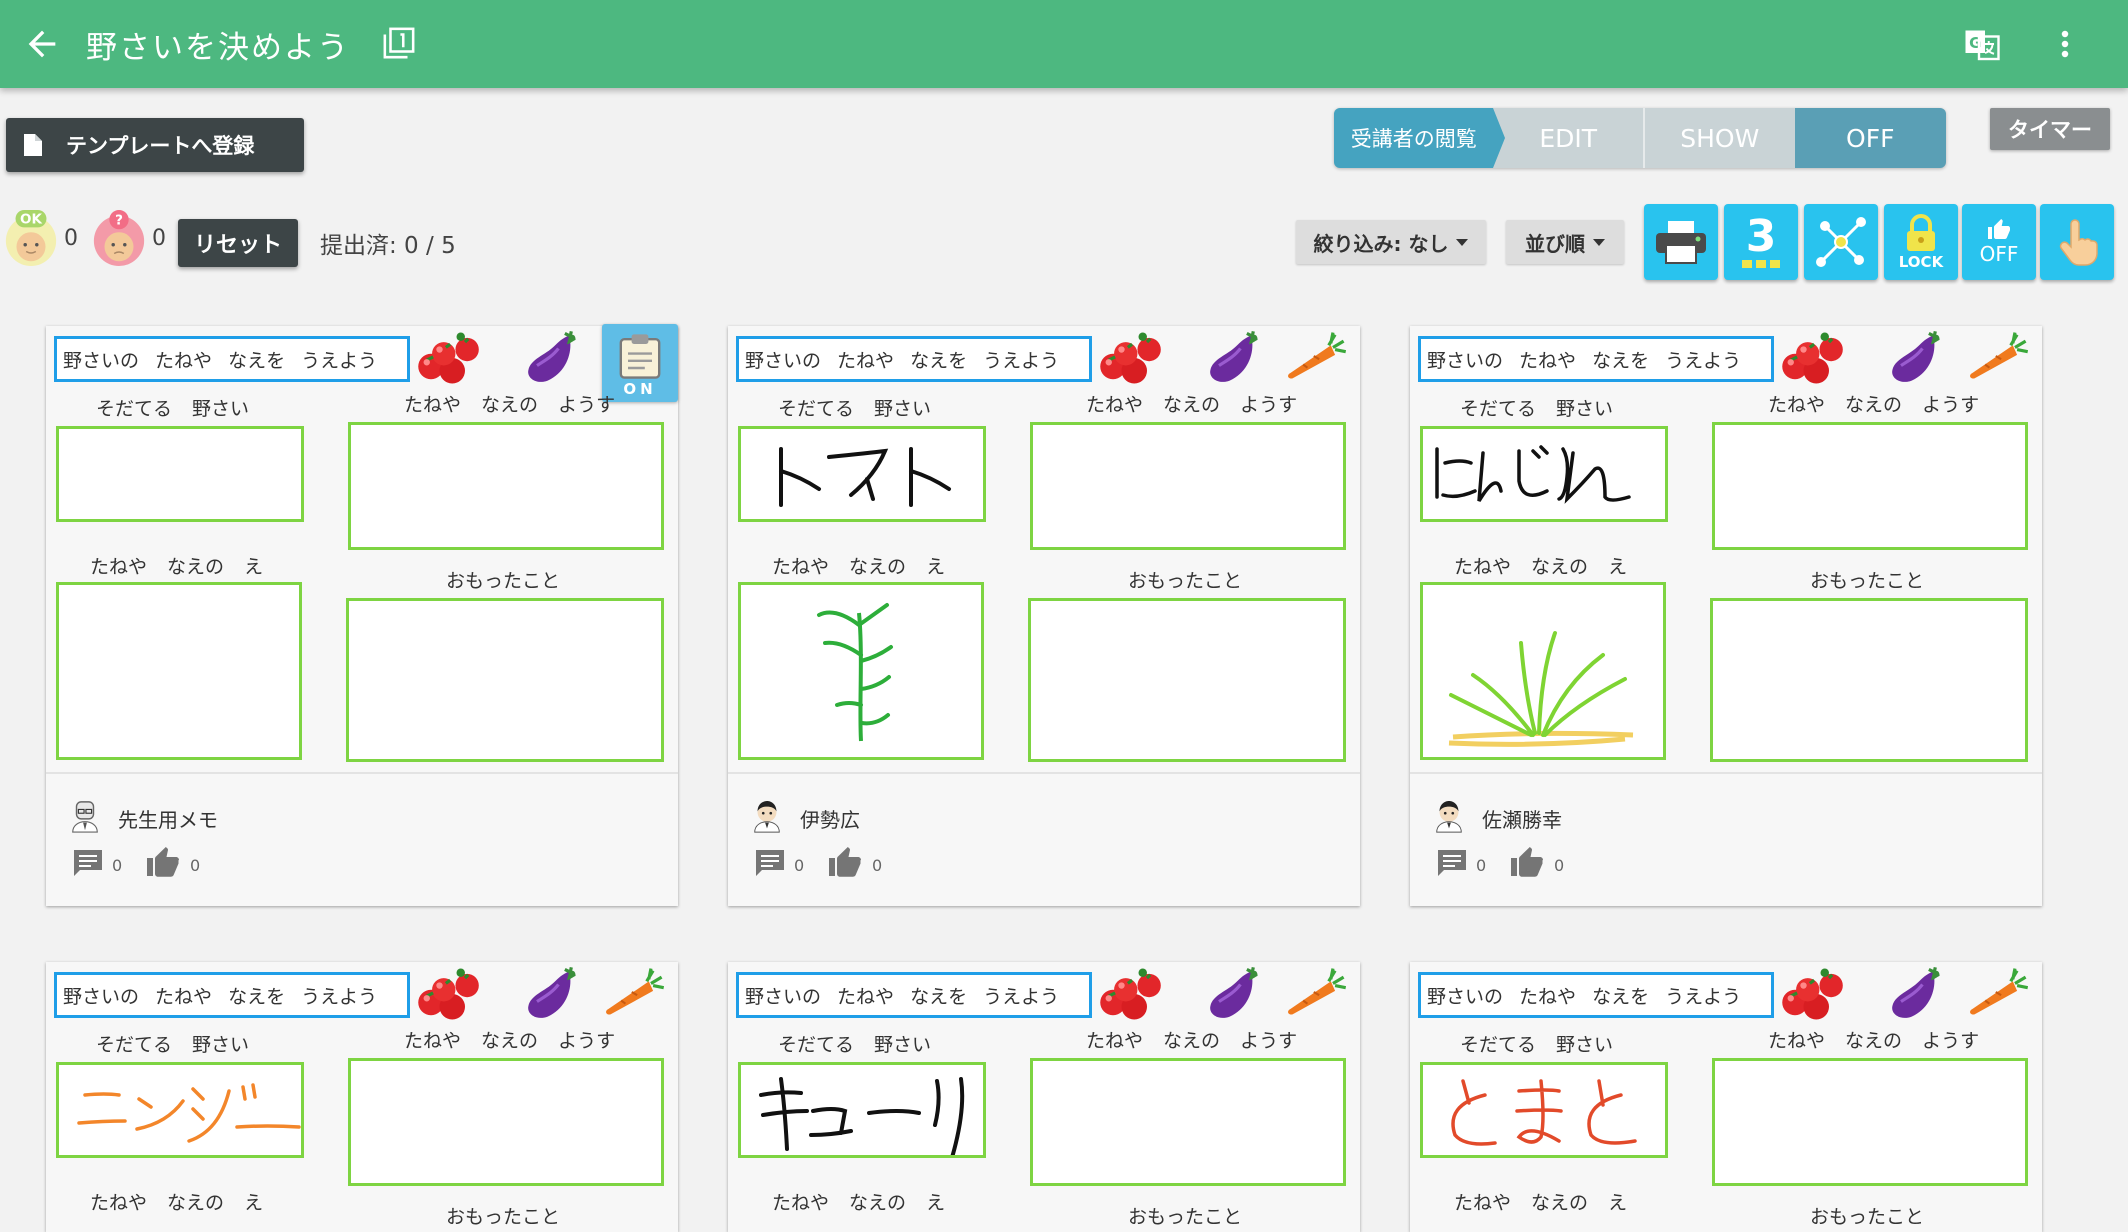  I want to click on card-author: 伊勢広, so click(830, 820).